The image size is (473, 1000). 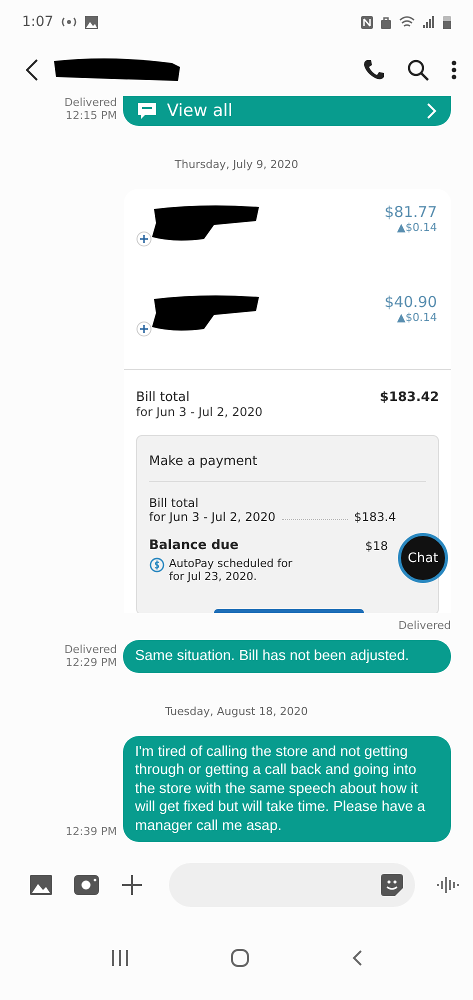 I want to click on message-input, so click(x=292, y=885).